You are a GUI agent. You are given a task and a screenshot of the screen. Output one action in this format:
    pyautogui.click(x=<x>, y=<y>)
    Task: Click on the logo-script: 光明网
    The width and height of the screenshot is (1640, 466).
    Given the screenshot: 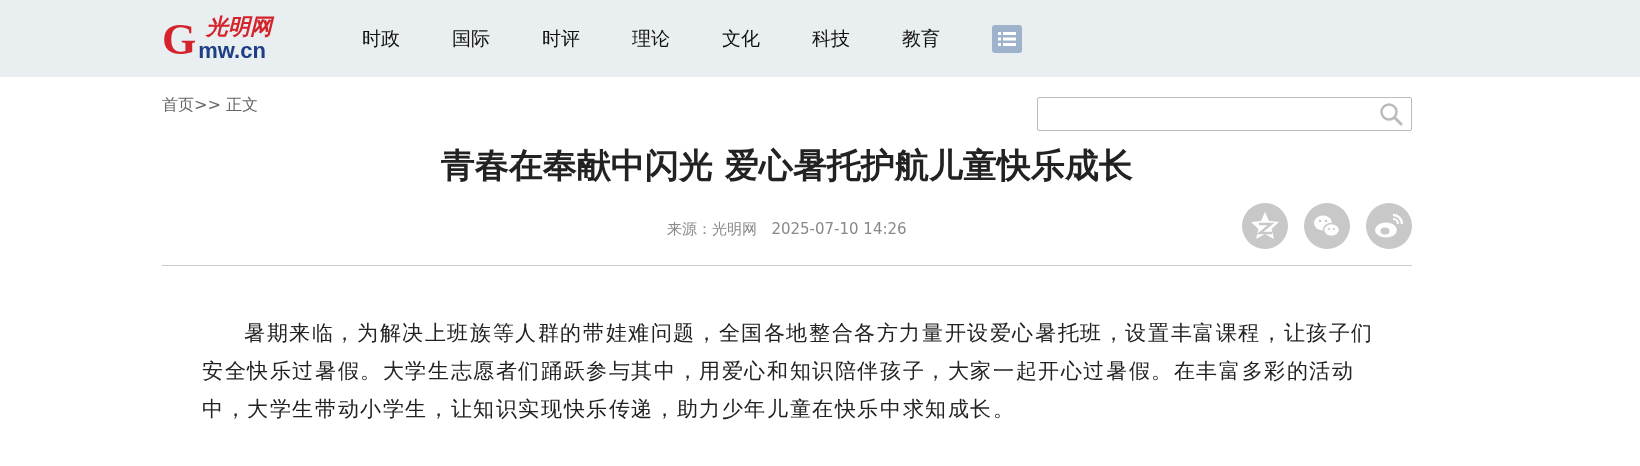 What is the action you would take?
    pyautogui.click(x=235, y=27)
    